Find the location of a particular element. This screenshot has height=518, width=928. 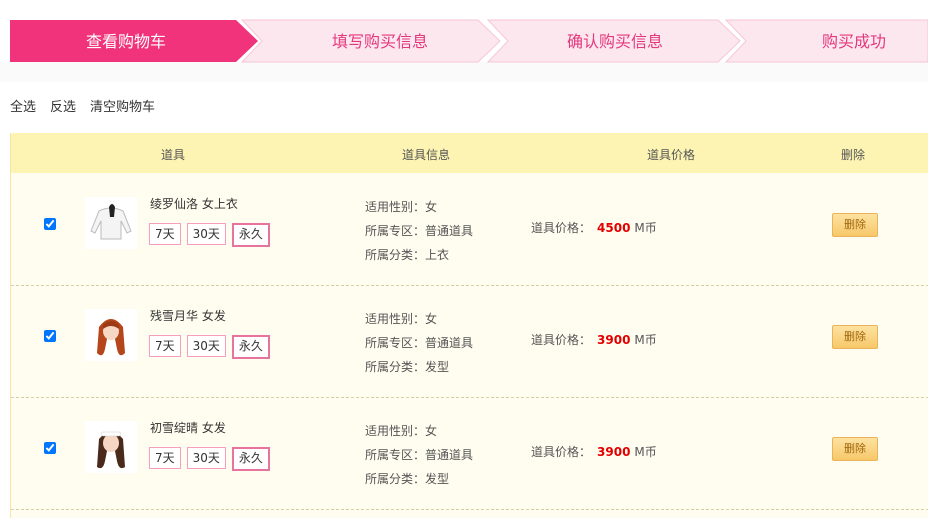

header-delete: 删除 is located at coordinates (853, 155).